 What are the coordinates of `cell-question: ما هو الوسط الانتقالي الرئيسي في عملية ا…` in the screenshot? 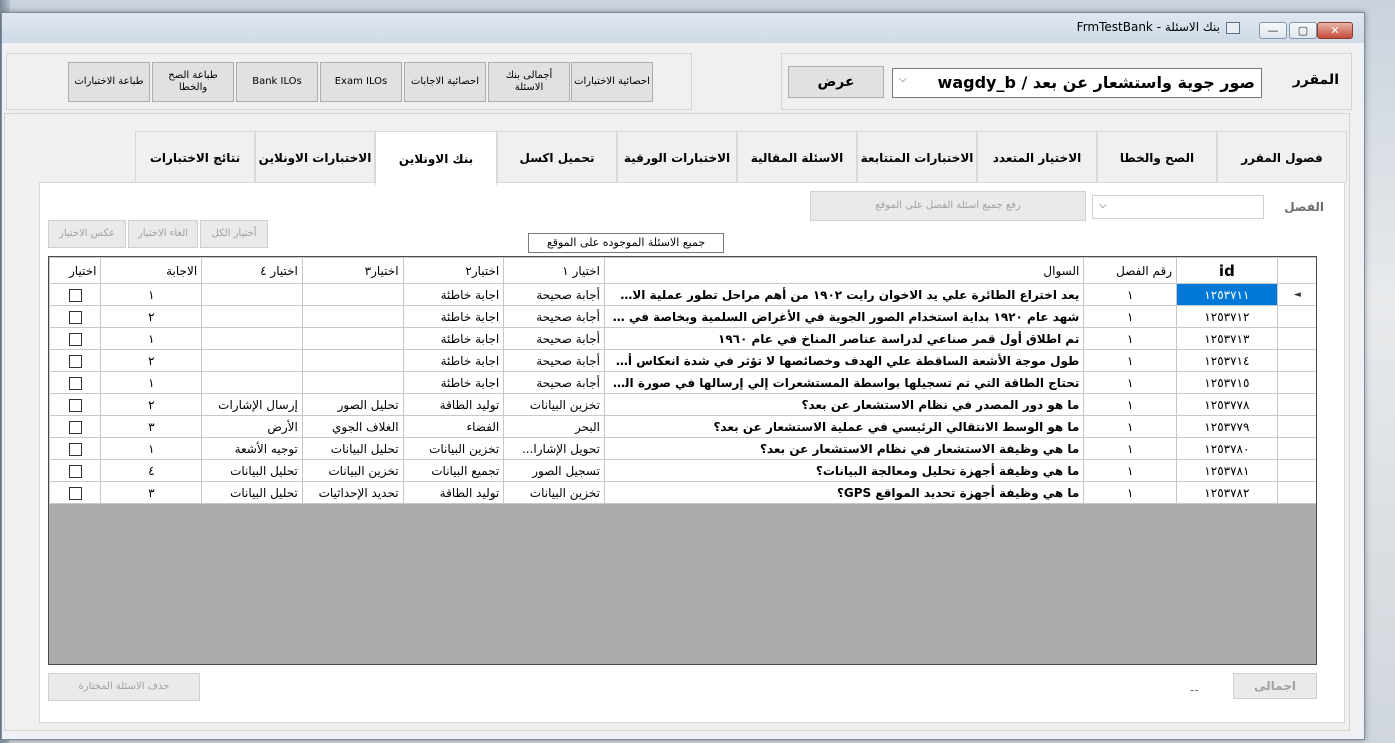 It's located at (844, 426).